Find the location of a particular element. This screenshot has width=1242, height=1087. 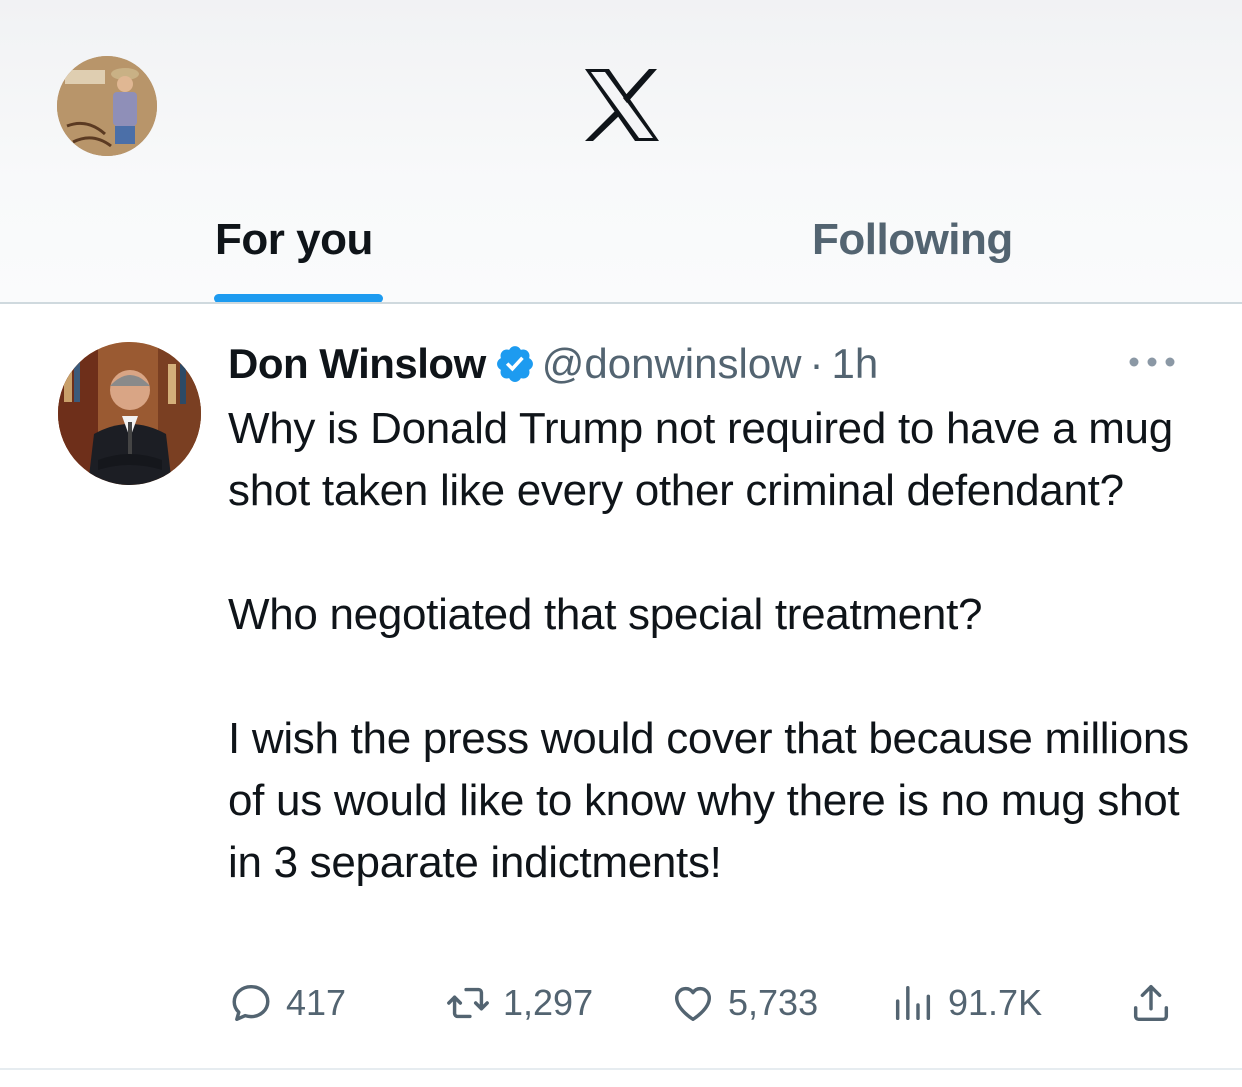

reply-count: 417 is located at coordinates (316, 1003).